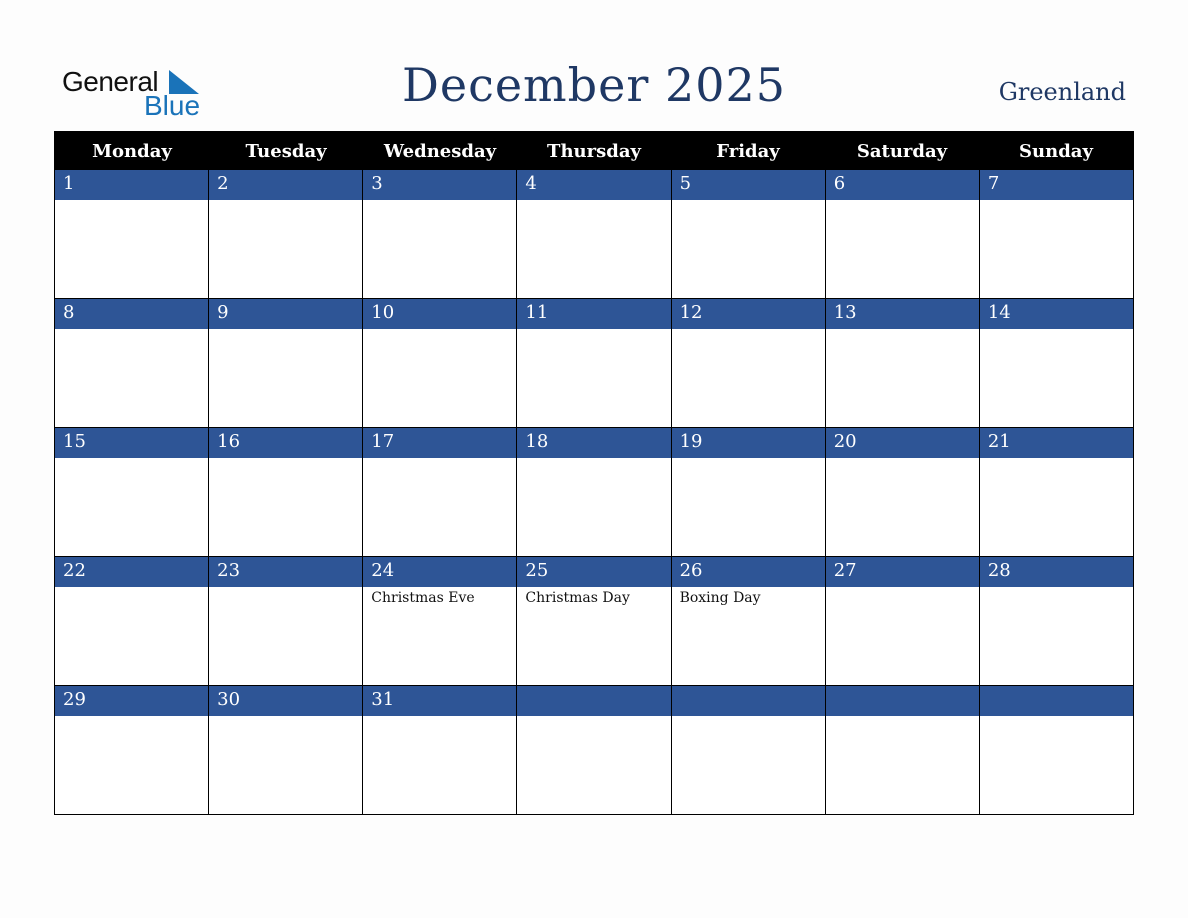 The width and height of the screenshot is (1188, 918). I want to click on day-number: 28, so click(1056, 572).